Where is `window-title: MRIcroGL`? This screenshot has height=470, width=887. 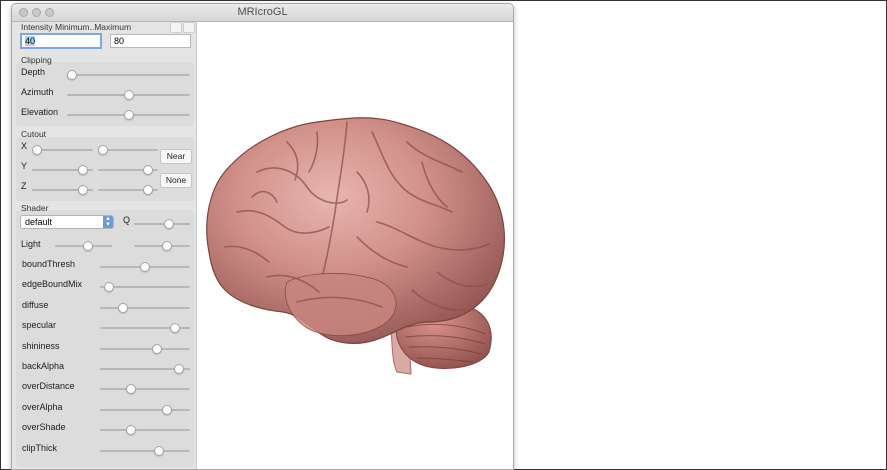
window-title: MRIcroGL is located at coordinates (262, 12).